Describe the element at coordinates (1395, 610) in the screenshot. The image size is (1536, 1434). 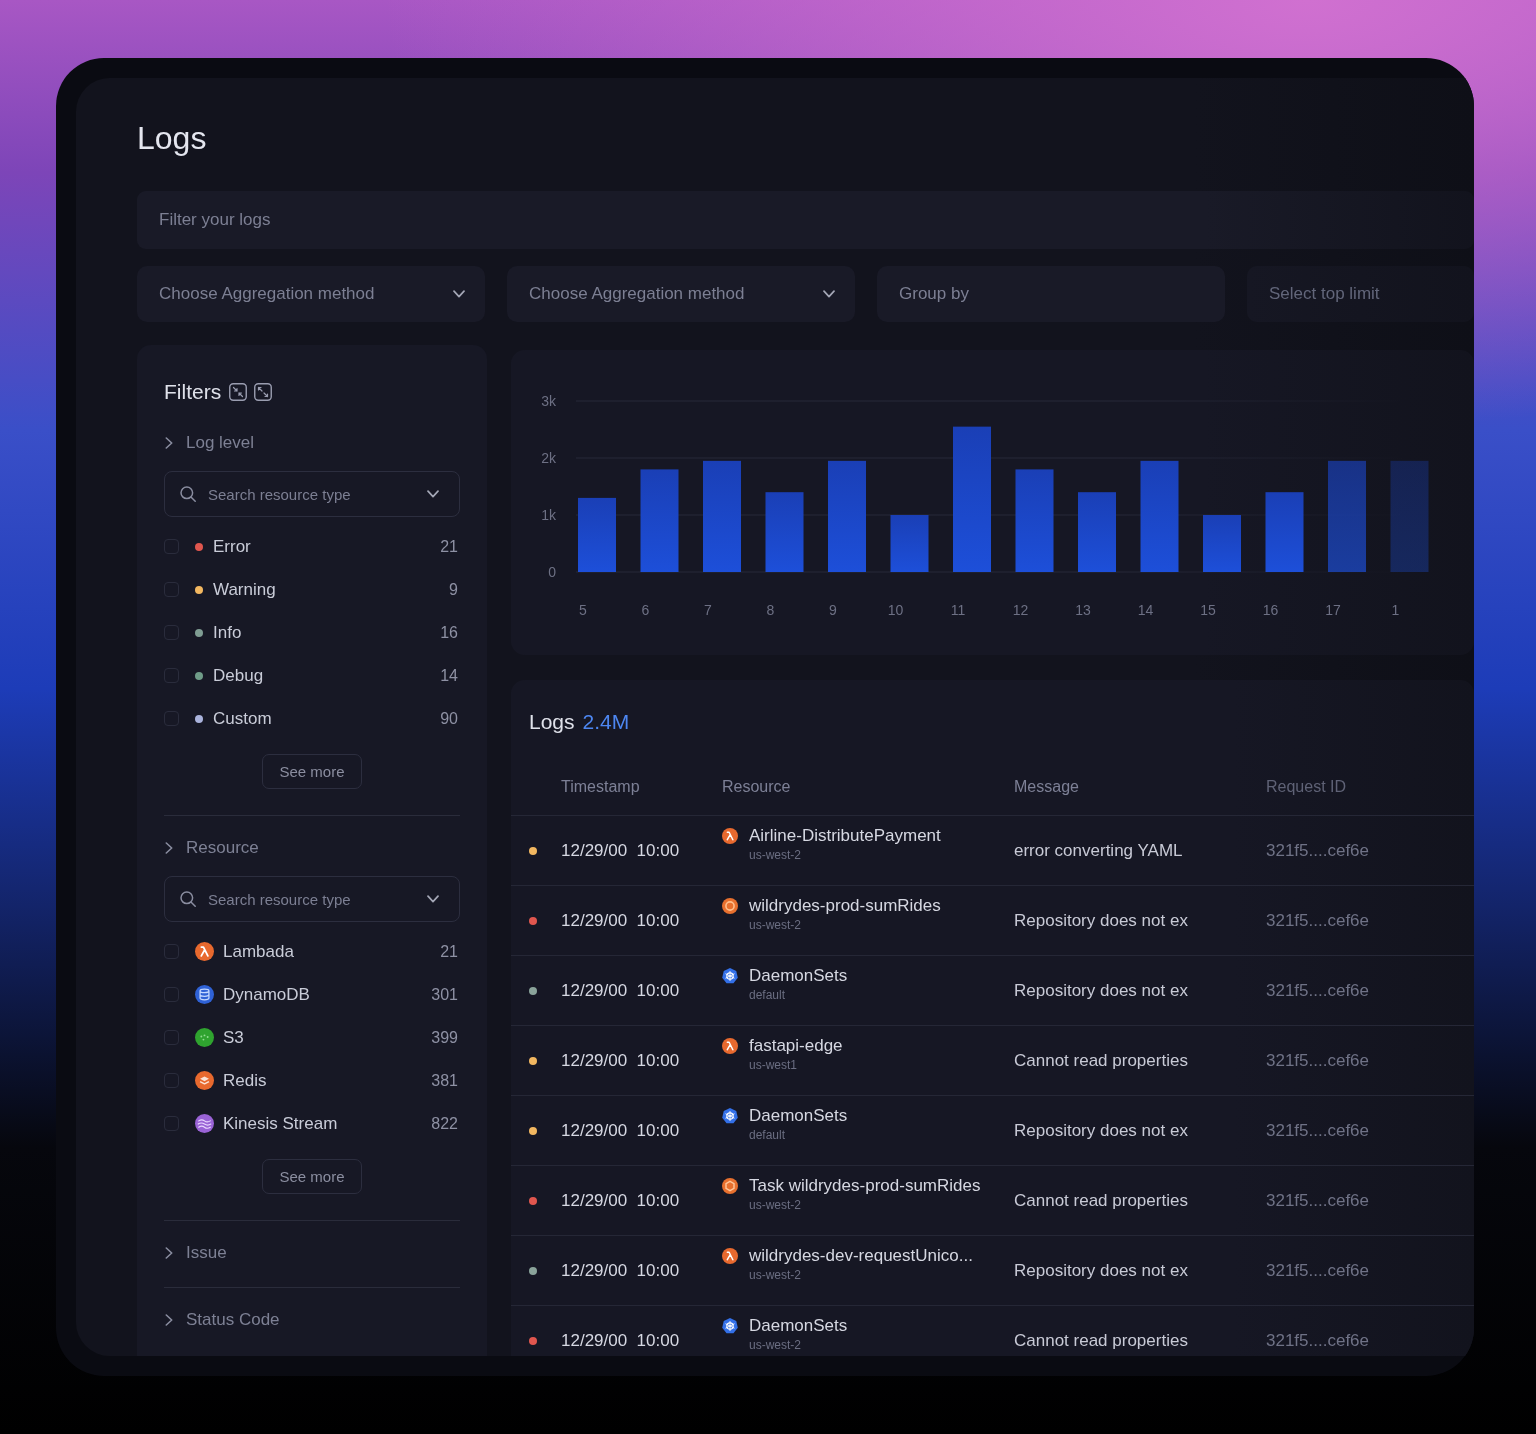
I see `x-axis-label: 1` at that location.